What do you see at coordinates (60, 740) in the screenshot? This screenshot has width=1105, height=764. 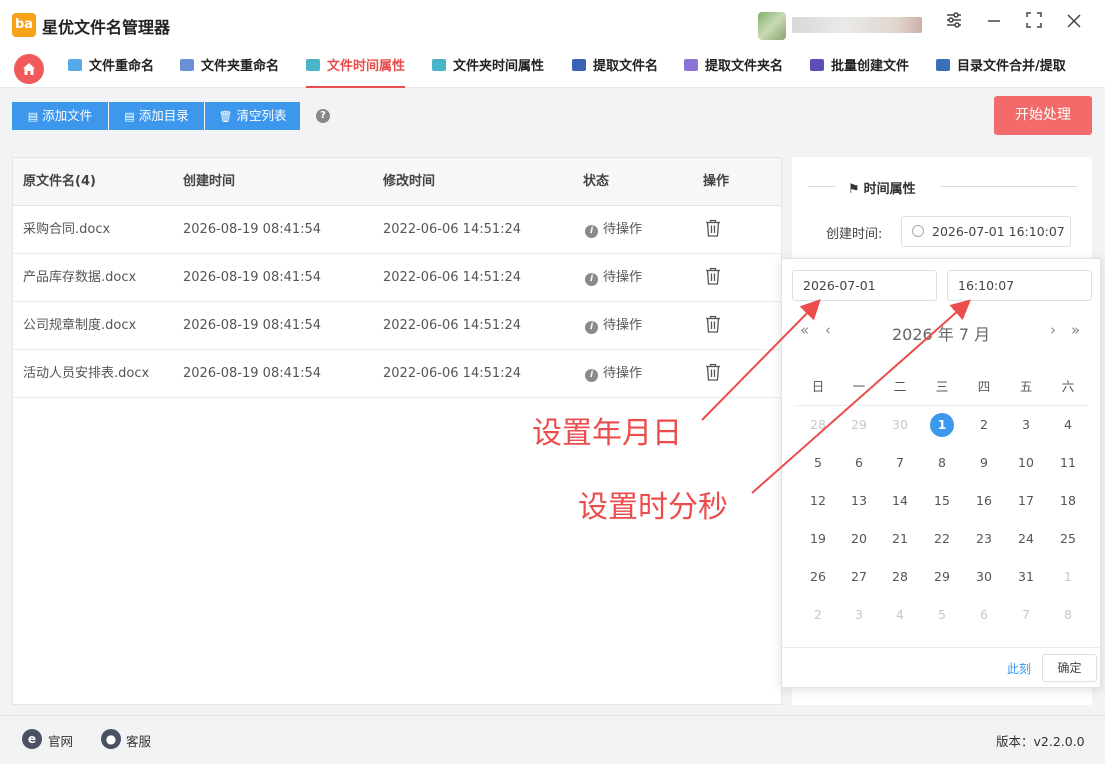 I see `website-link: 官网` at bounding box center [60, 740].